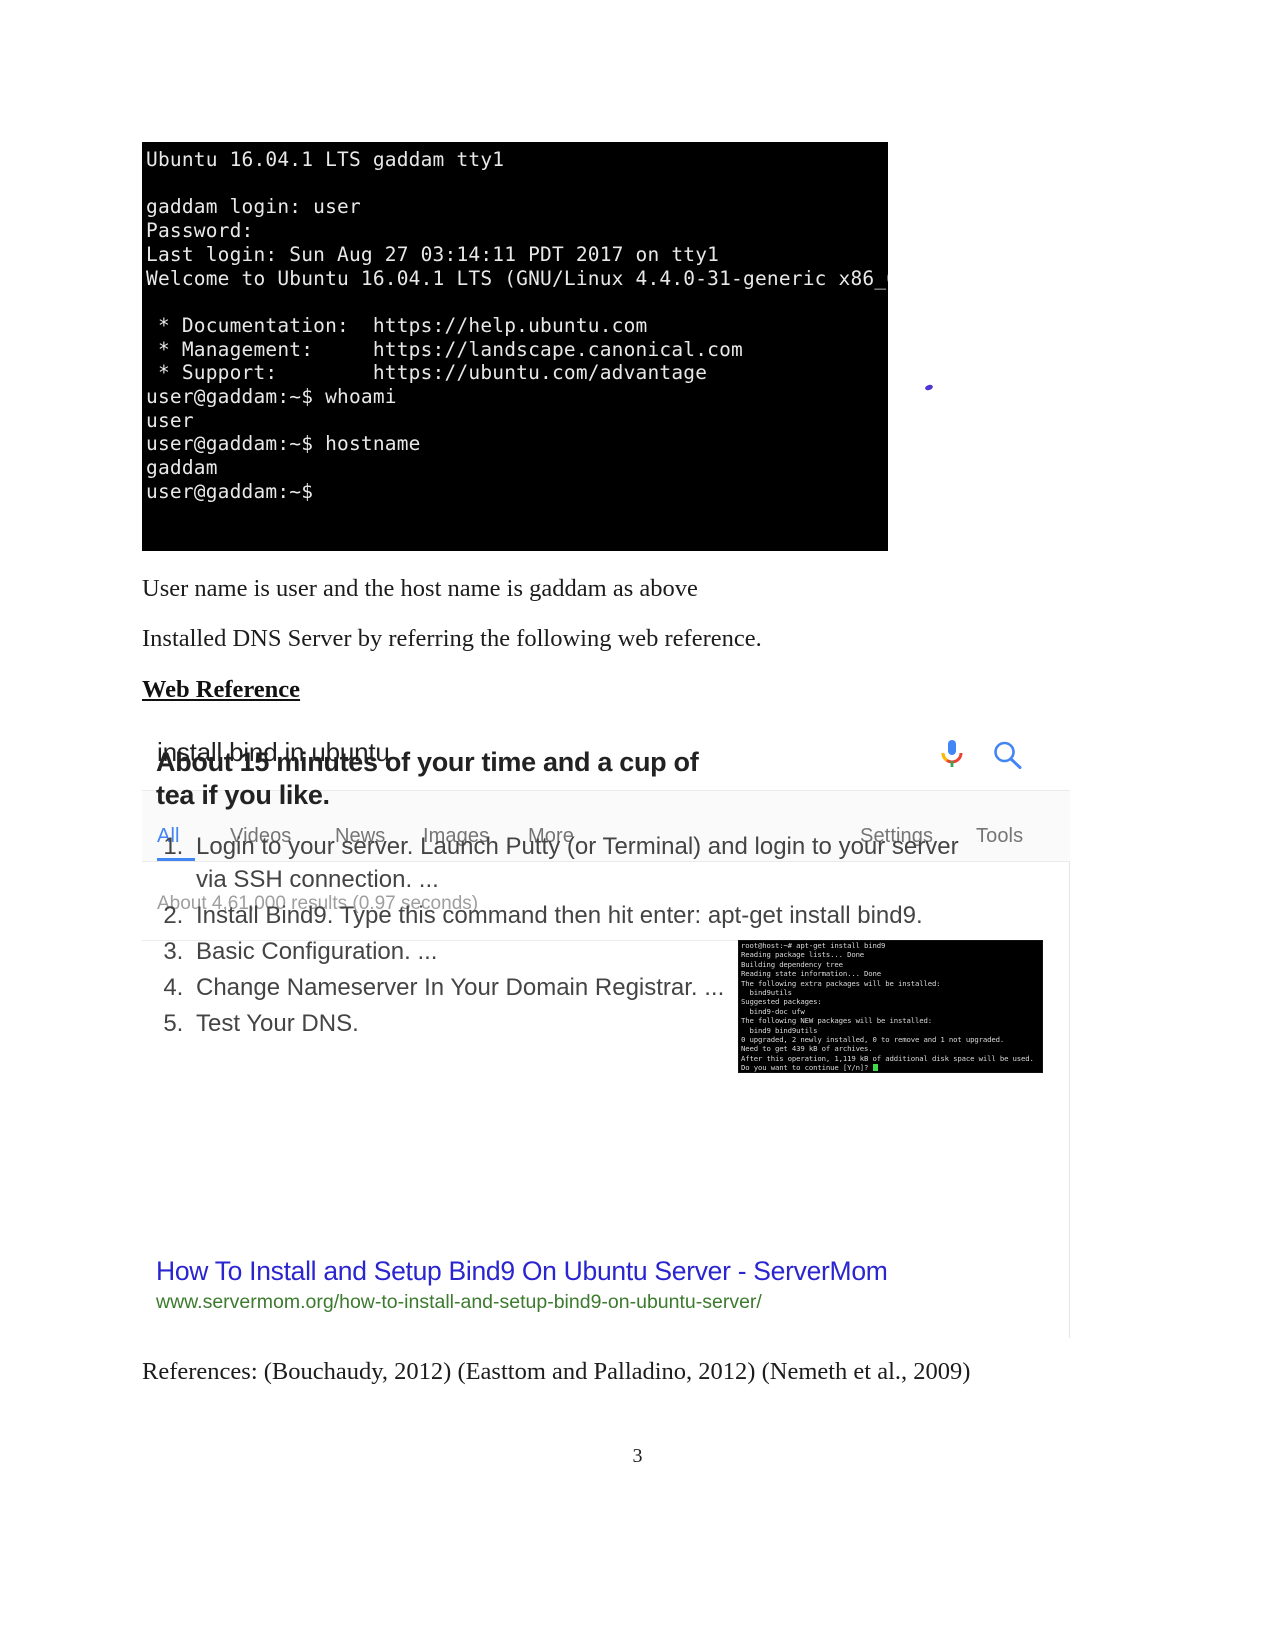  I want to click on thumb-line: bind9 bind9utils, so click(779, 1030).